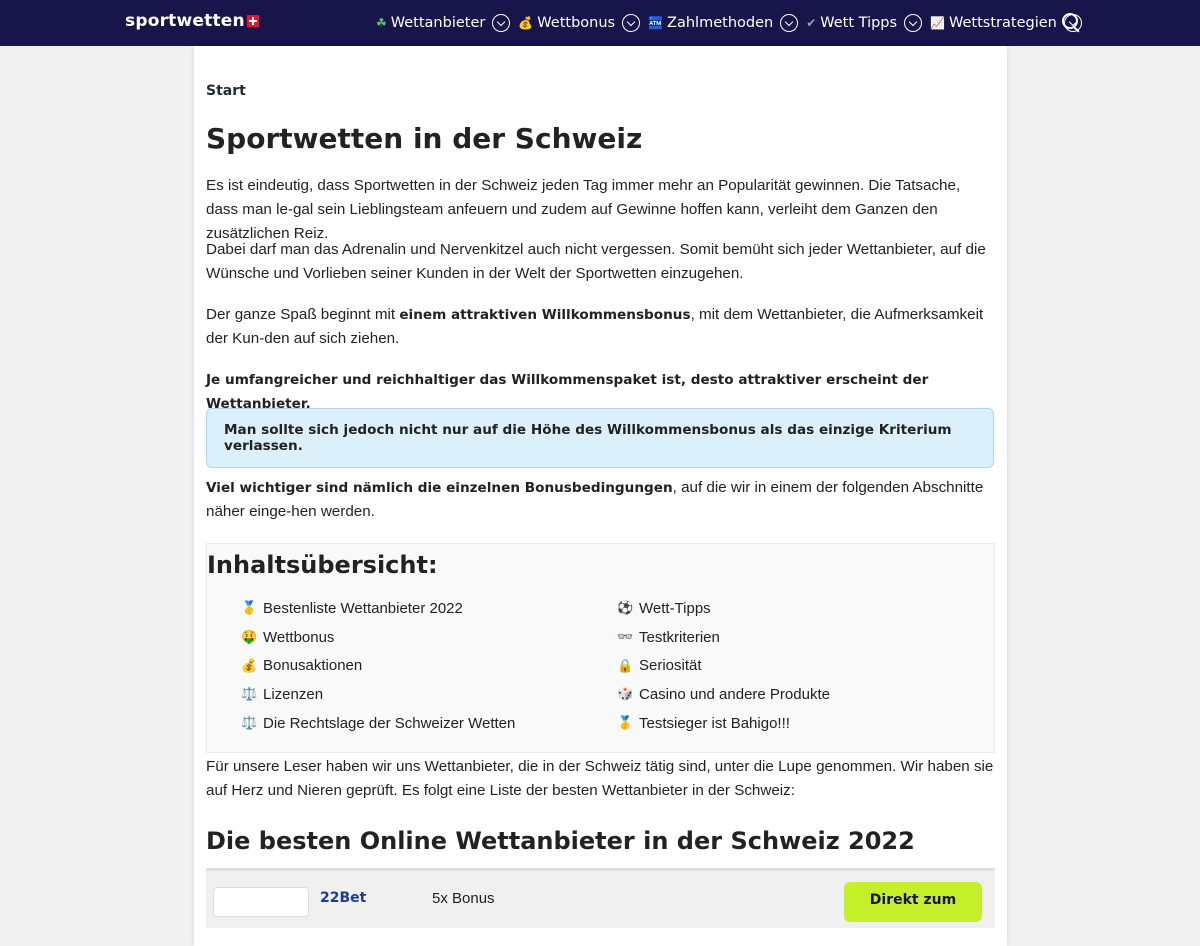  Describe the element at coordinates (545, 315) in the screenshot. I see `p3-text-bold: einem attraktiven Willkommensbonus` at that location.